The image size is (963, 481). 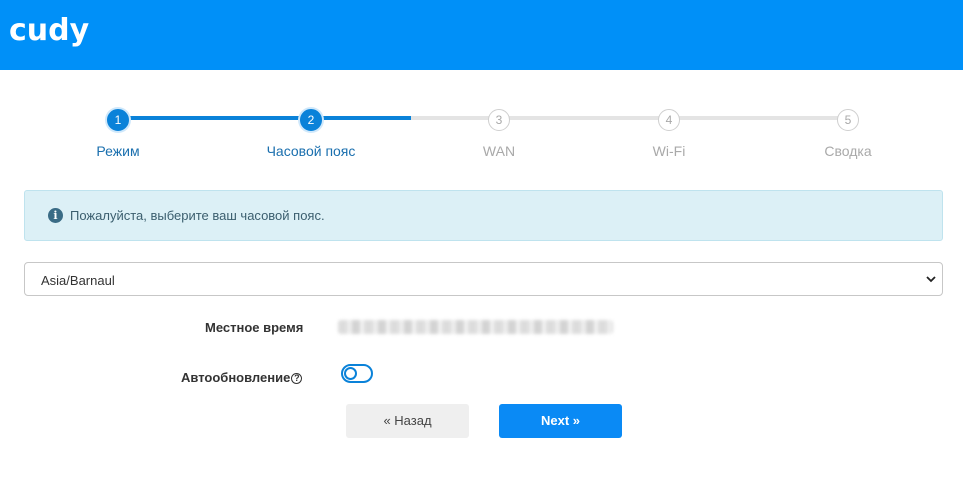 I want to click on step-2-circle: 2, so click(x=311, y=120).